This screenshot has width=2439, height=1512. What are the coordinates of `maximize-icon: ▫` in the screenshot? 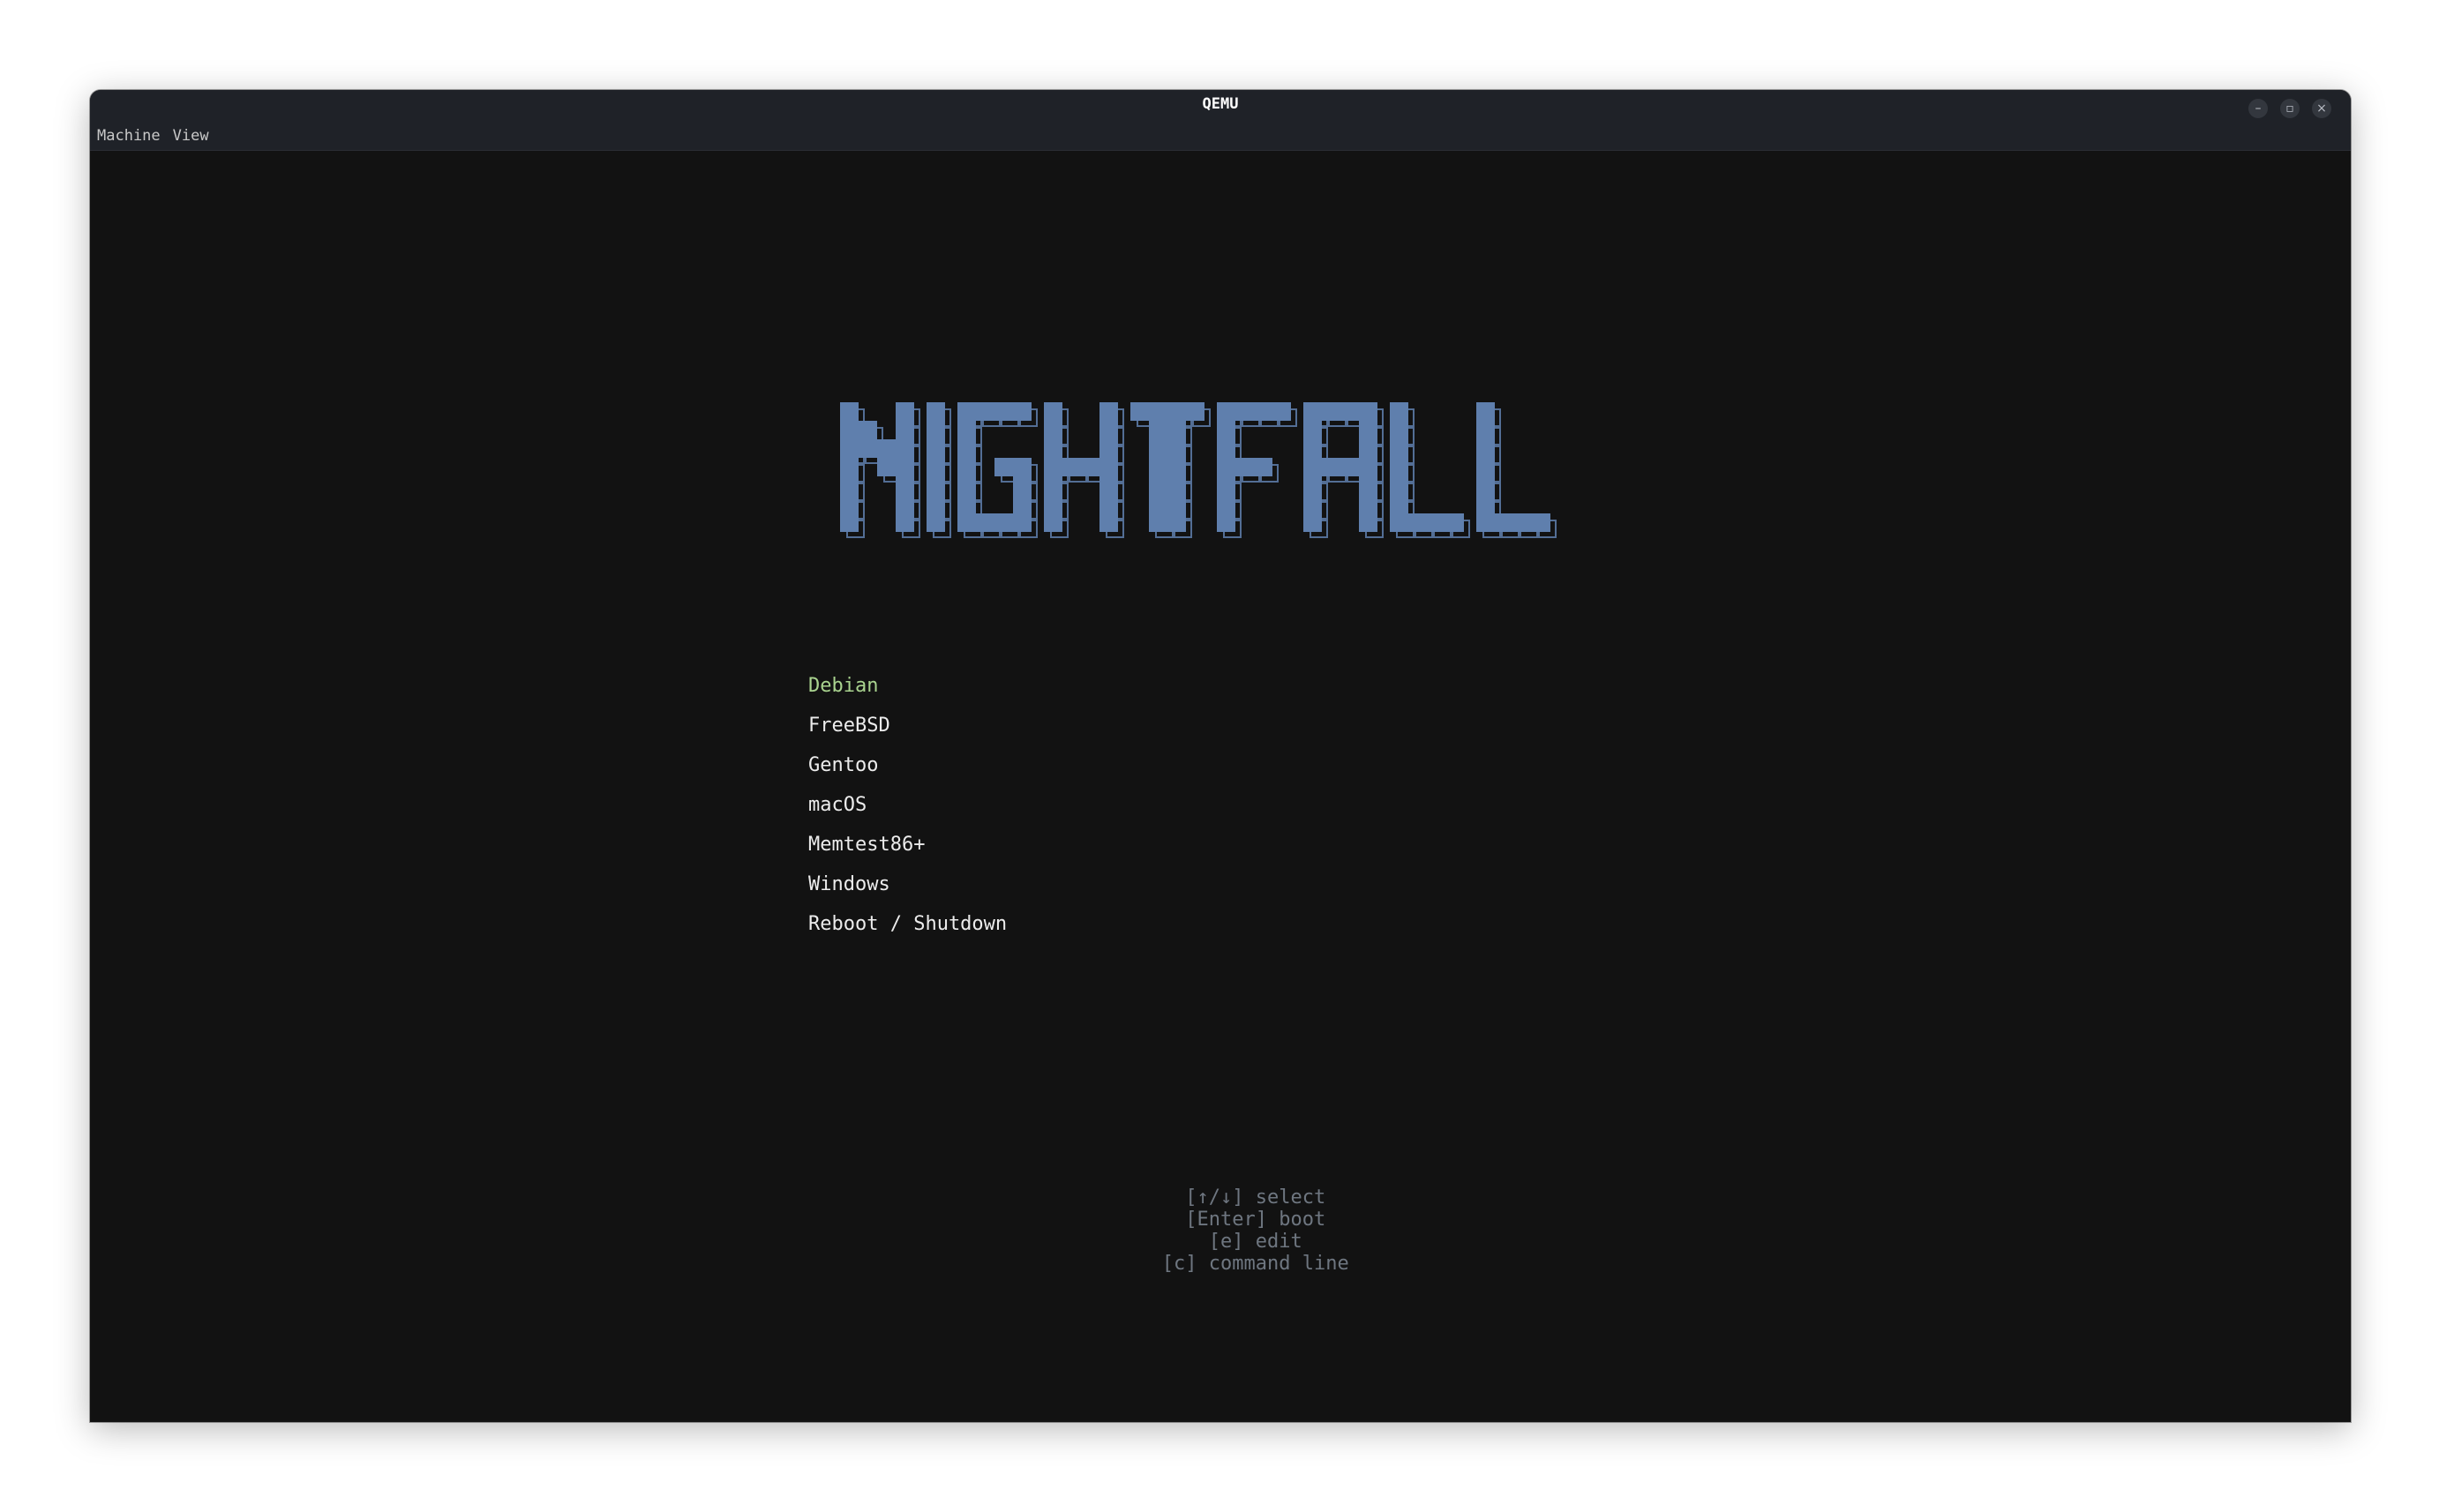 It's located at (2289, 108).